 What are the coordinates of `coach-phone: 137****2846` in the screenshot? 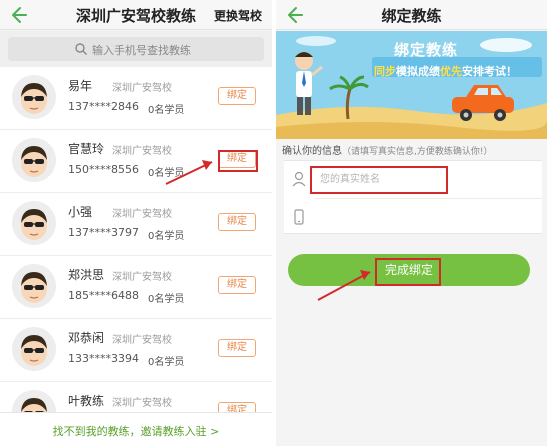 It's located at (103, 106).